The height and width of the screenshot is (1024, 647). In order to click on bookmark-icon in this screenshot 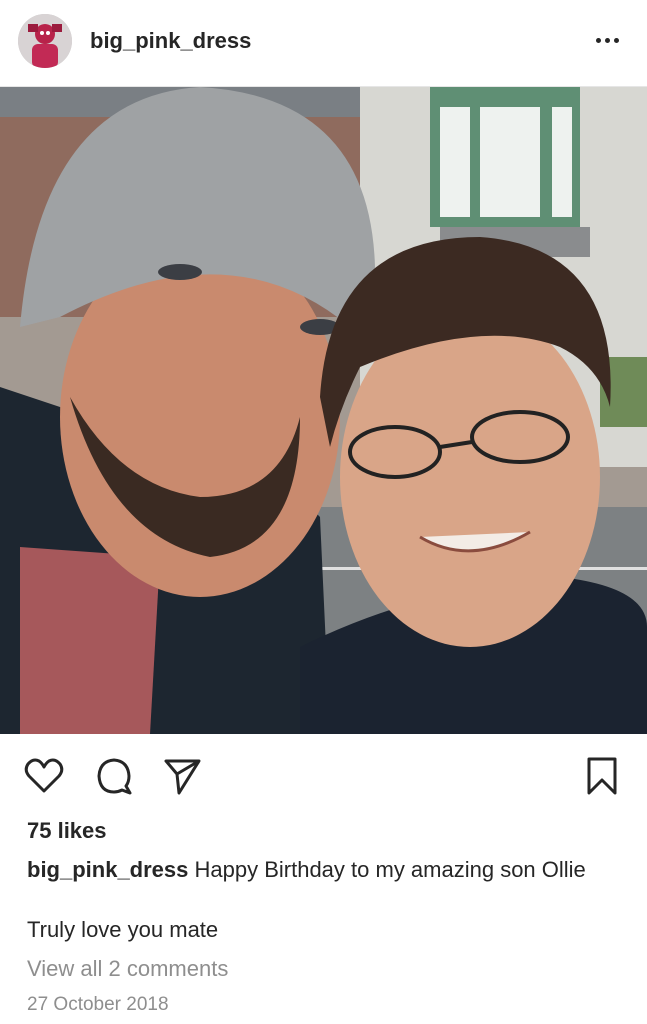, I will do `click(602, 776)`.